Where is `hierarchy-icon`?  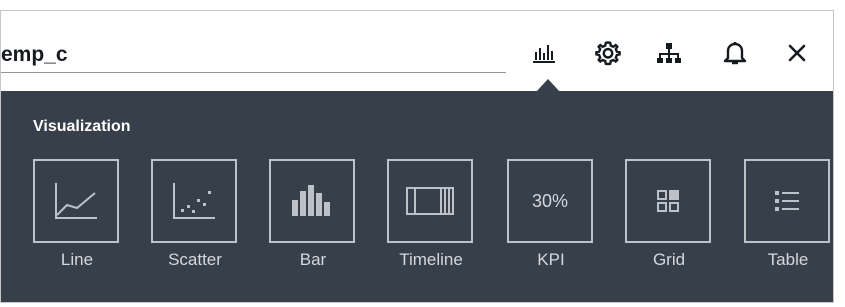 hierarchy-icon is located at coordinates (669, 53).